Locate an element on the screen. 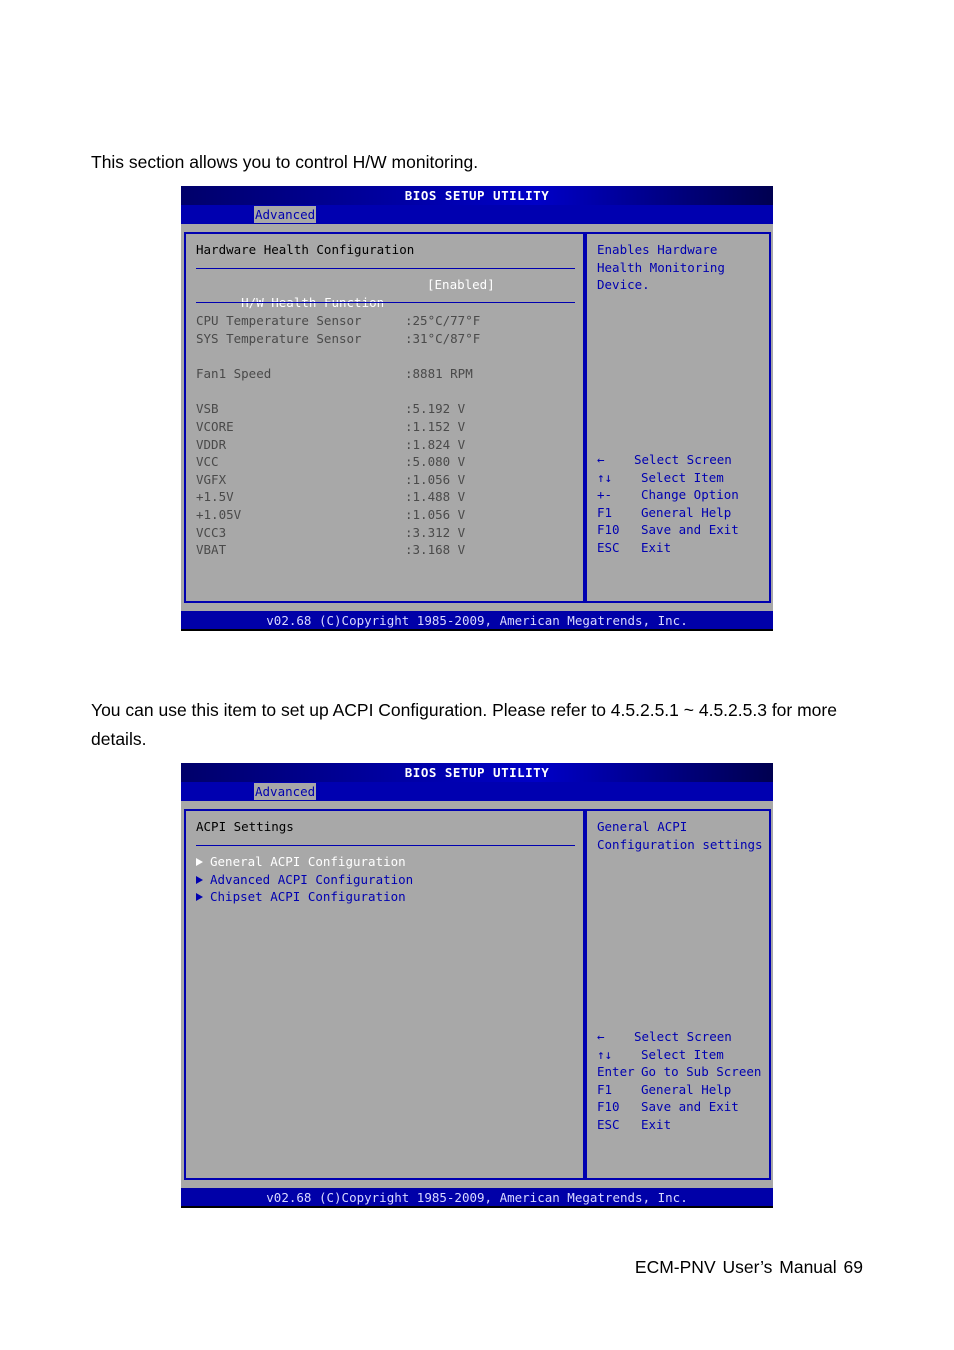  page-footer: ECM-PNV User’s Manual 69 is located at coordinates (748, 1267).